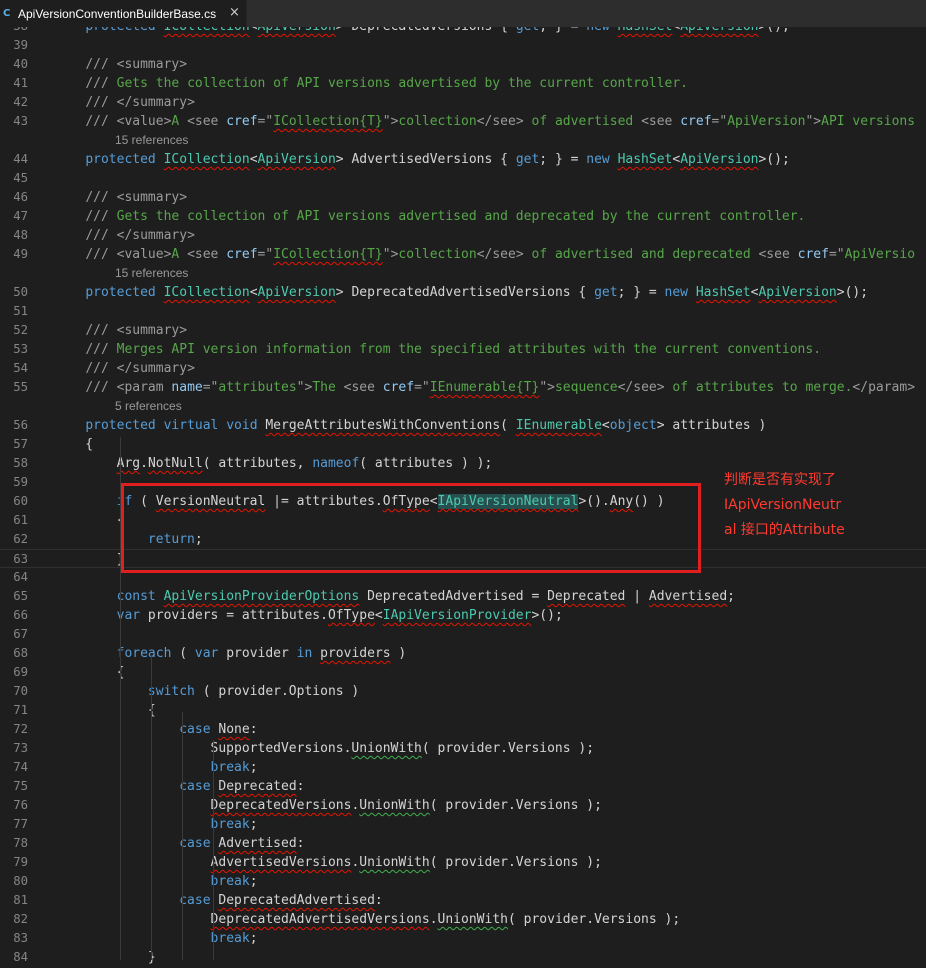 The image size is (926, 968). Describe the element at coordinates (463, 786) in the screenshot. I see `code-line: 75 case Deprecated:` at that location.